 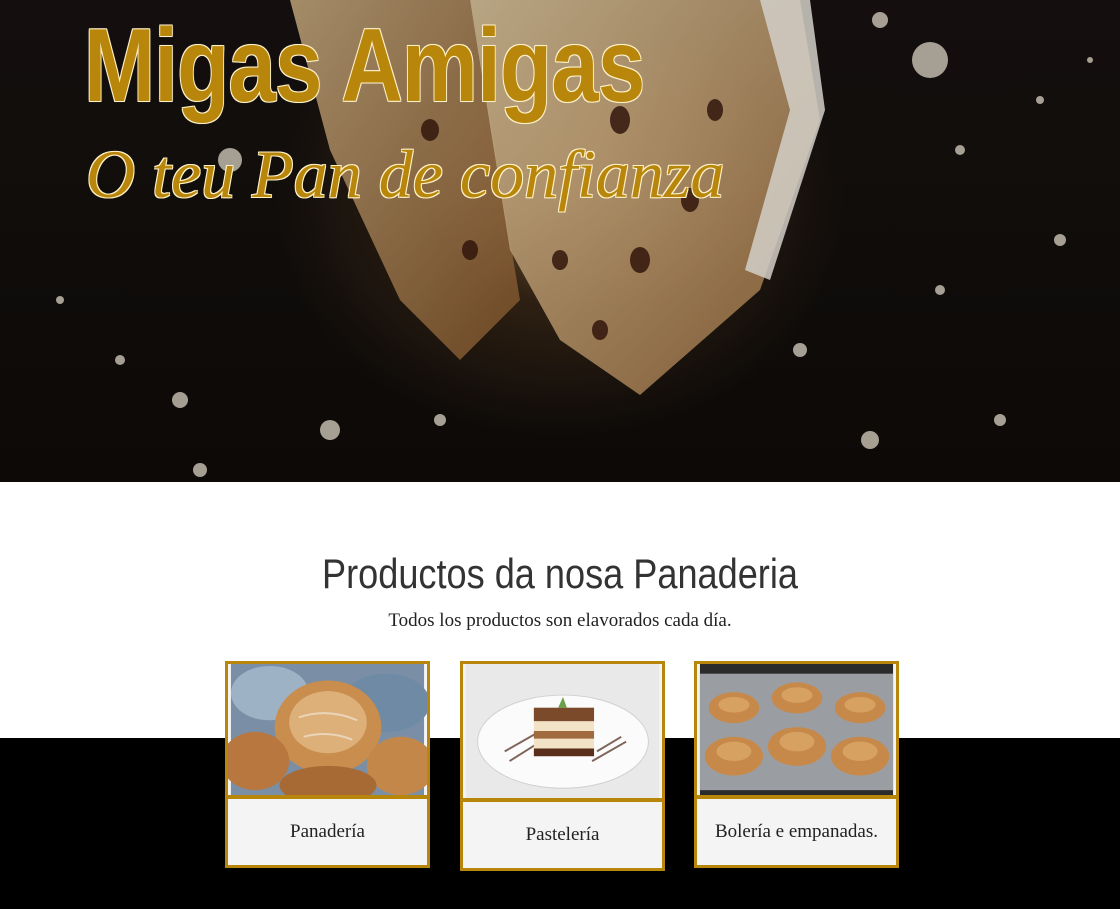 I want to click on section-title: Productos da nosa Panaderia, so click(x=560, y=573).